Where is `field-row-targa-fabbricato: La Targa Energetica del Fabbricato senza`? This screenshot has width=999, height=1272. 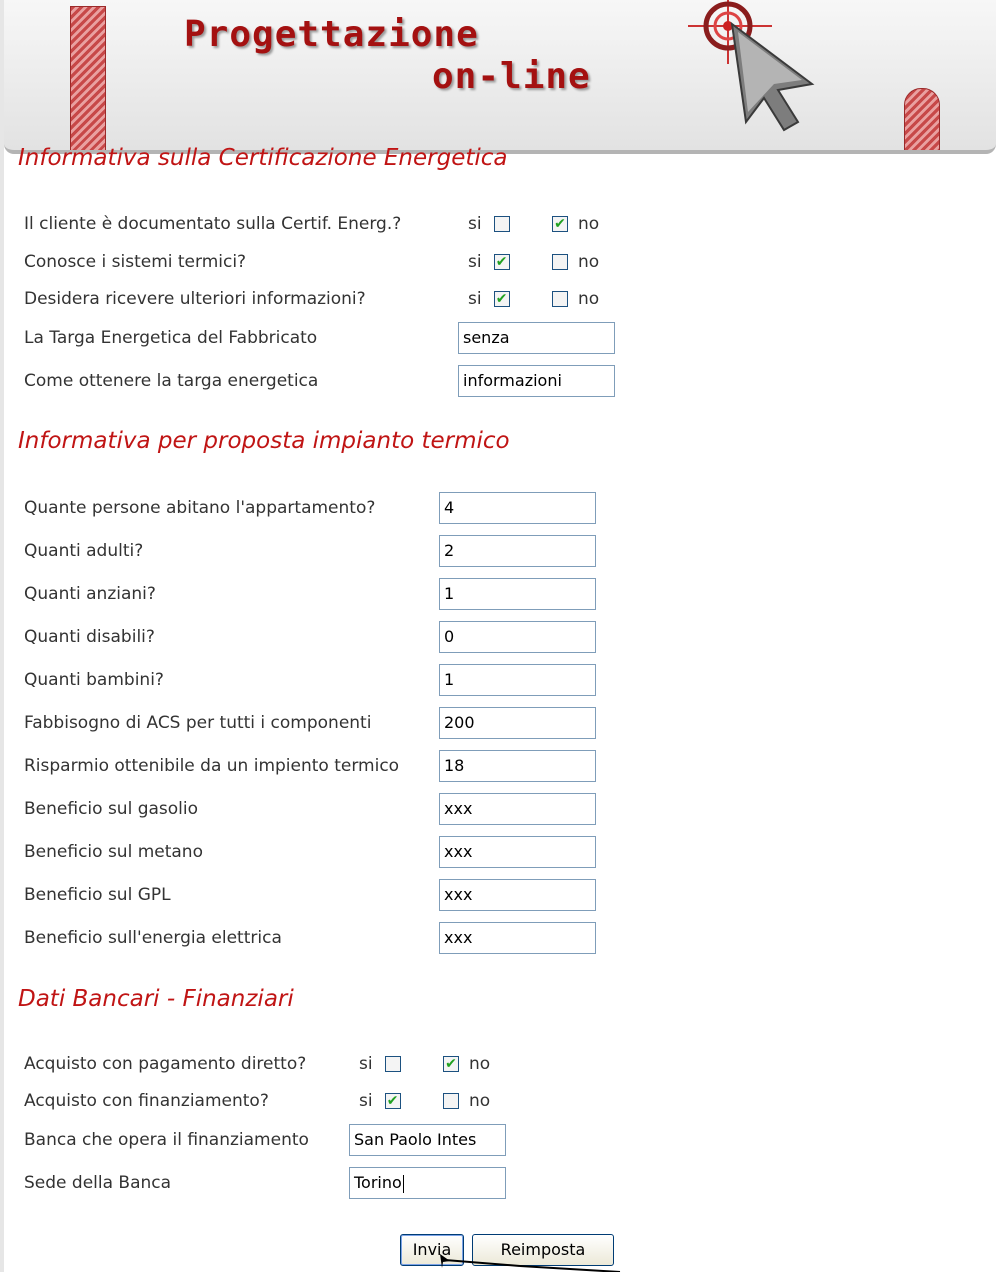 field-row-targa-fabbricato: La Targa Energetica del Fabbricato senza is located at coordinates (499, 338).